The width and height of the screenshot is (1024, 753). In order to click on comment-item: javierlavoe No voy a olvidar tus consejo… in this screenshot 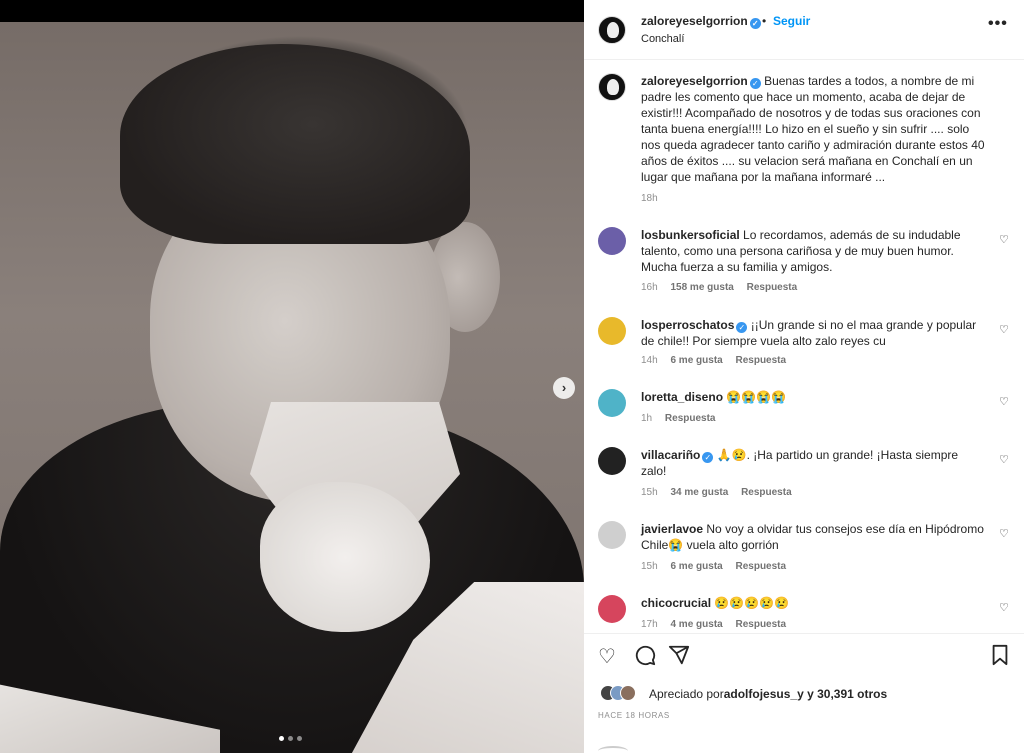, I will do `click(804, 549)`.